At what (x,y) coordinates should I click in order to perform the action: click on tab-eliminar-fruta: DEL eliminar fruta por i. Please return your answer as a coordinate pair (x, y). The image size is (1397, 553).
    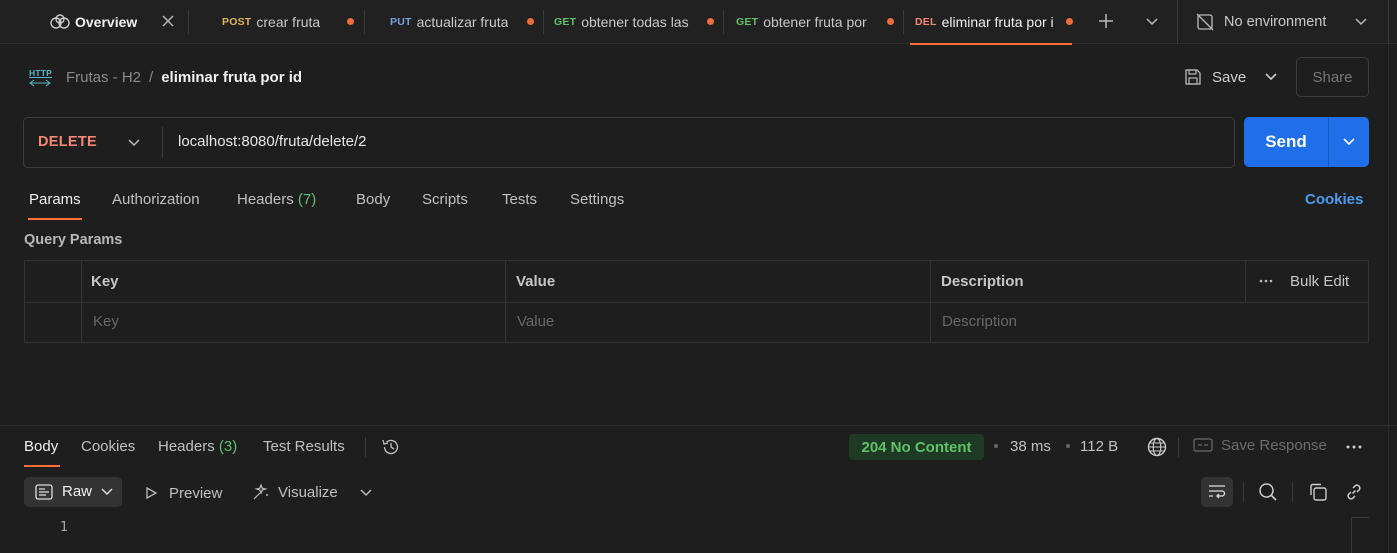
    Looking at the image, I should click on (994, 22).